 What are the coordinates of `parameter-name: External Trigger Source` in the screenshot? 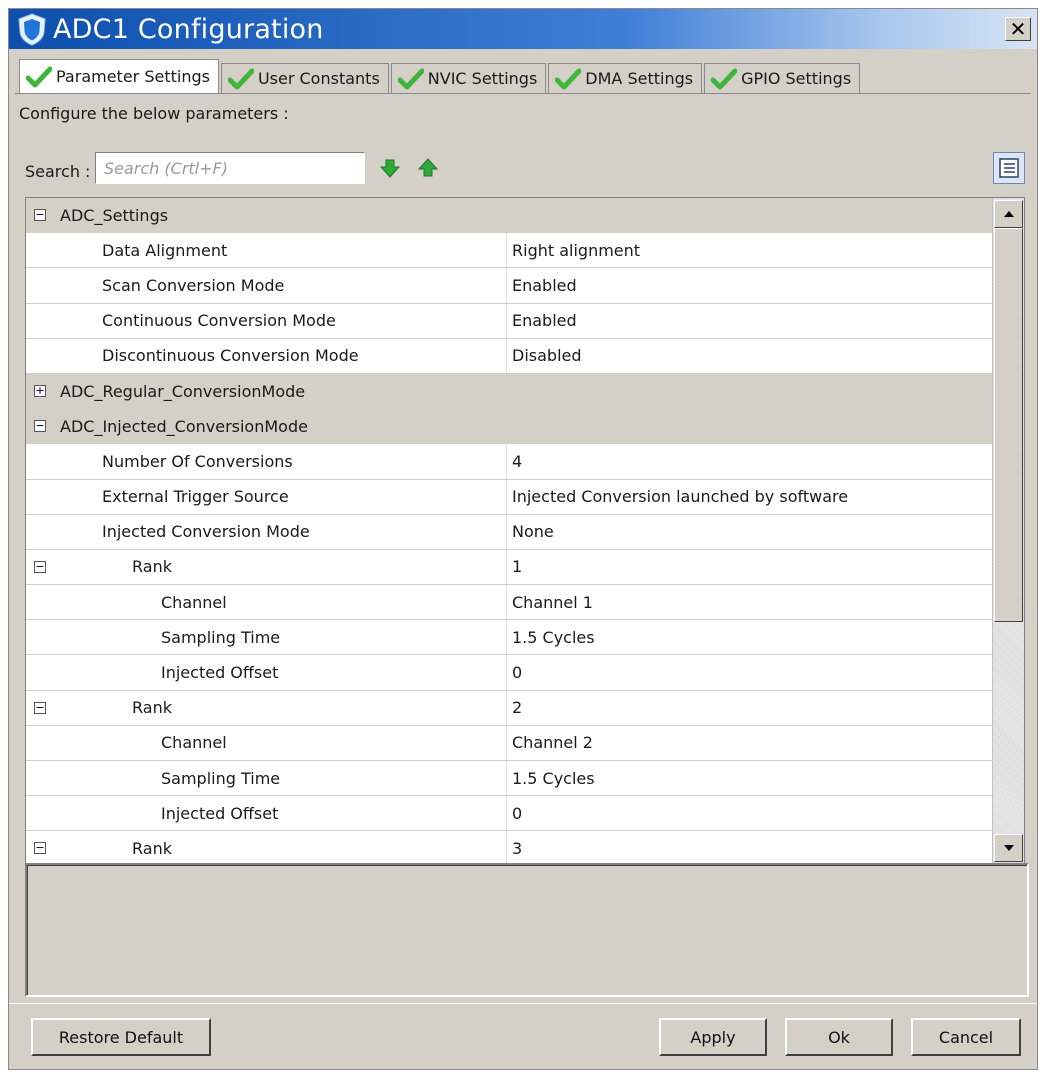 It's located at (195, 497).